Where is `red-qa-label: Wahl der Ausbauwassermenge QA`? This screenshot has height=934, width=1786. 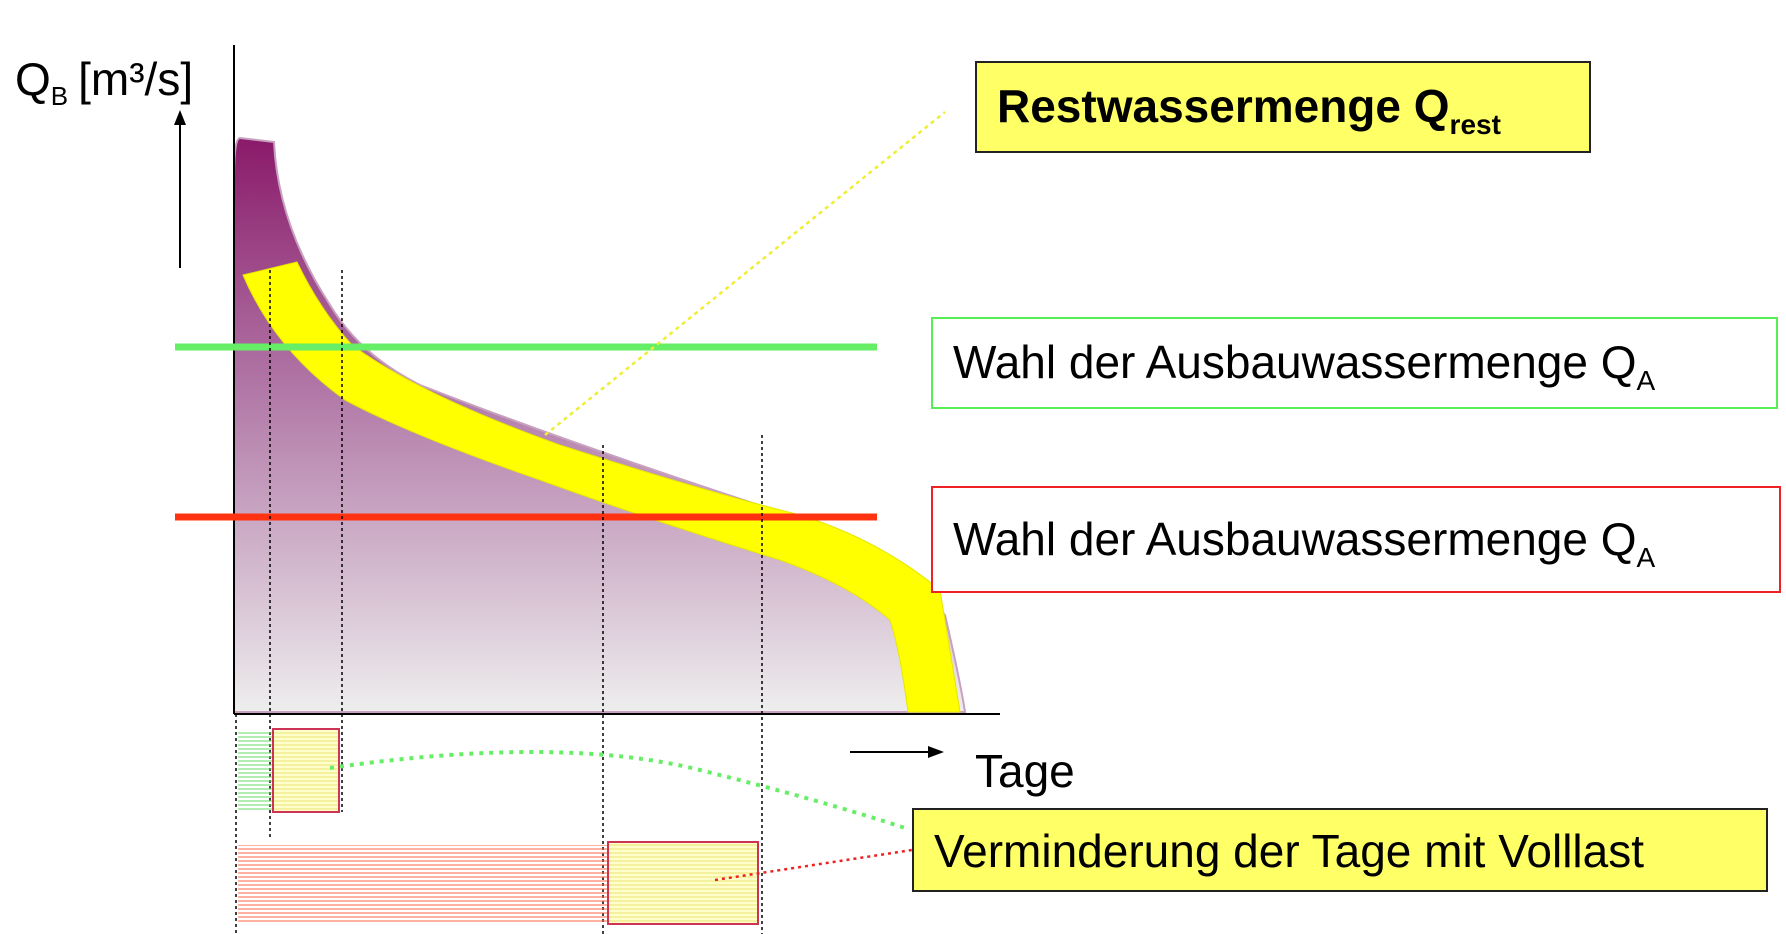 red-qa-label: Wahl der Ausbauwassermenge QA is located at coordinates (1356, 539).